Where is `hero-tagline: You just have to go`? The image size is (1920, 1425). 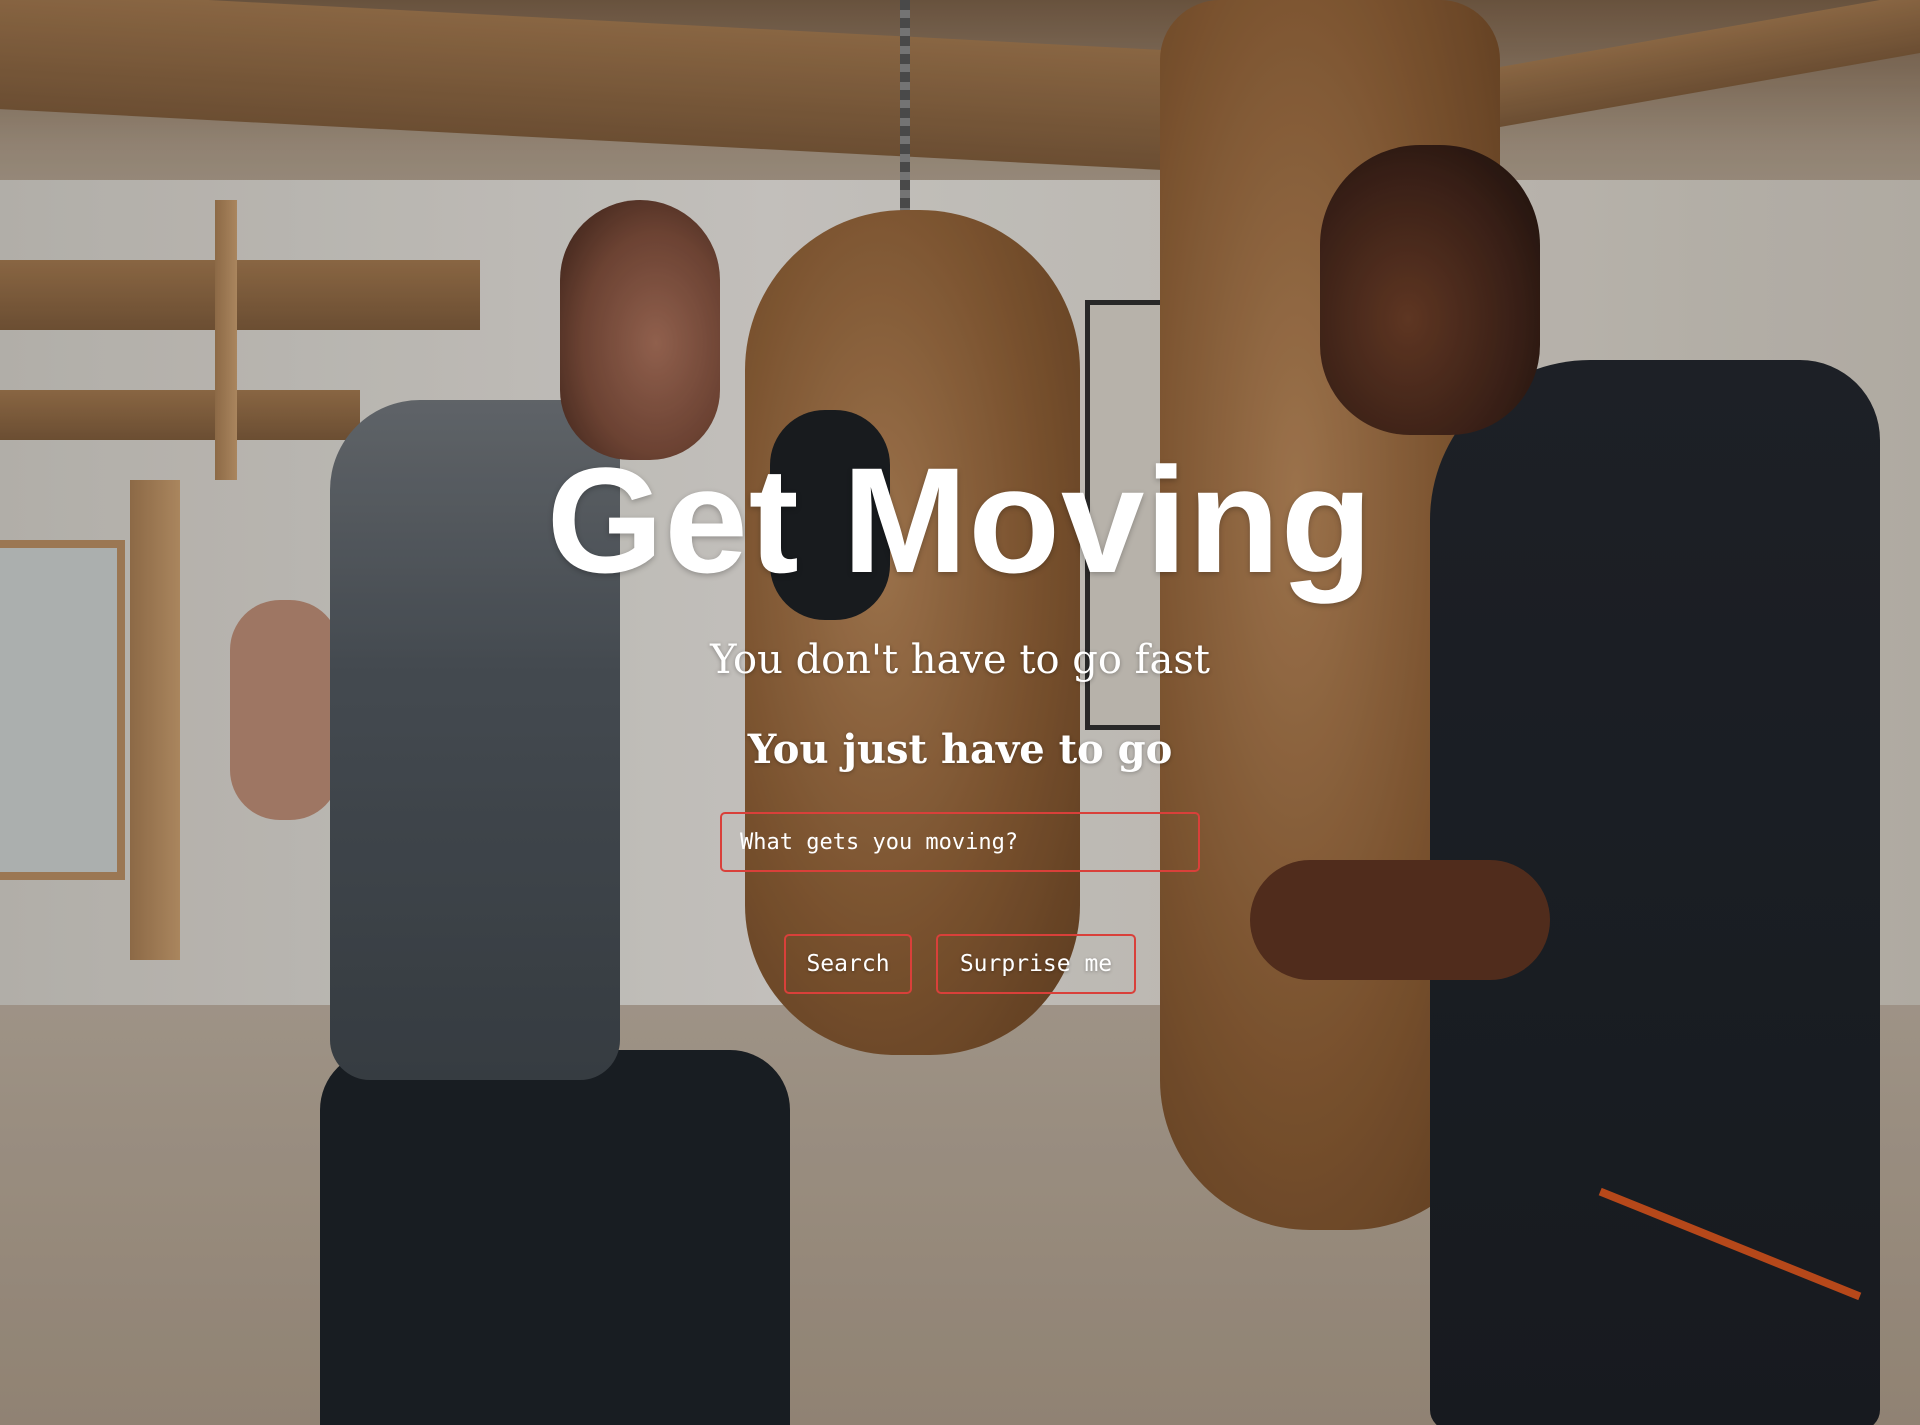
hero-tagline: You just have to go is located at coordinates (960, 749).